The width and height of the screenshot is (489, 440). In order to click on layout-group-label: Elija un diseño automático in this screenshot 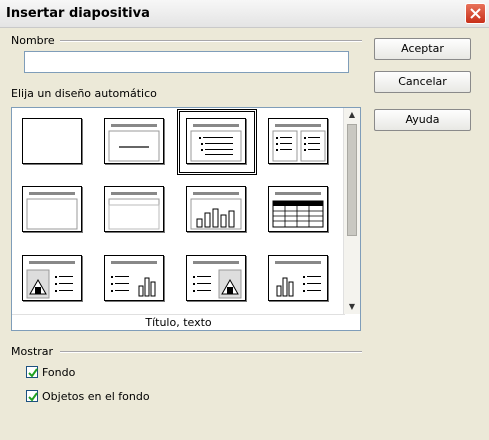, I will do `click(86, 93)`.